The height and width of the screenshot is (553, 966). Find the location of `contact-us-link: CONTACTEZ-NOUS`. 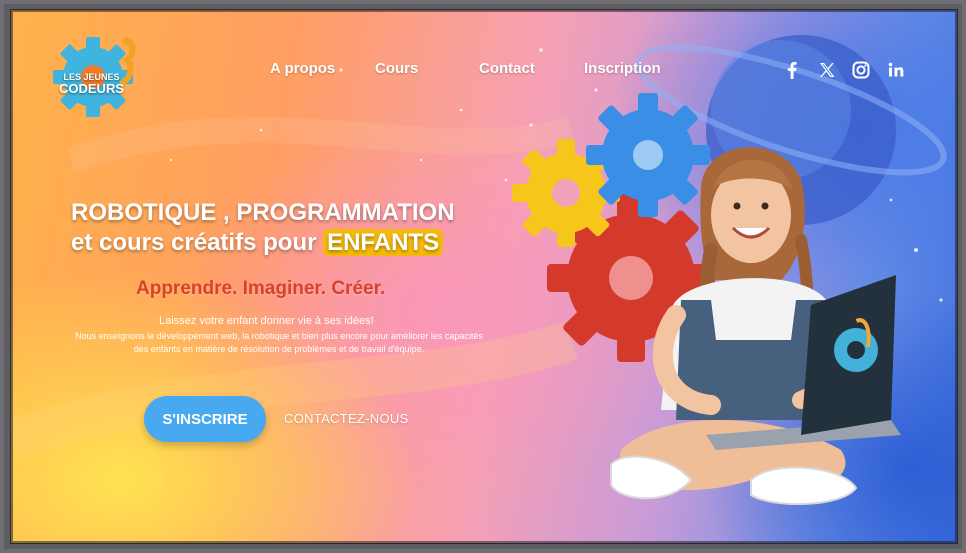

contact-us-link: CONTACTEZ-NOUS is located at coordinates (346, 418).